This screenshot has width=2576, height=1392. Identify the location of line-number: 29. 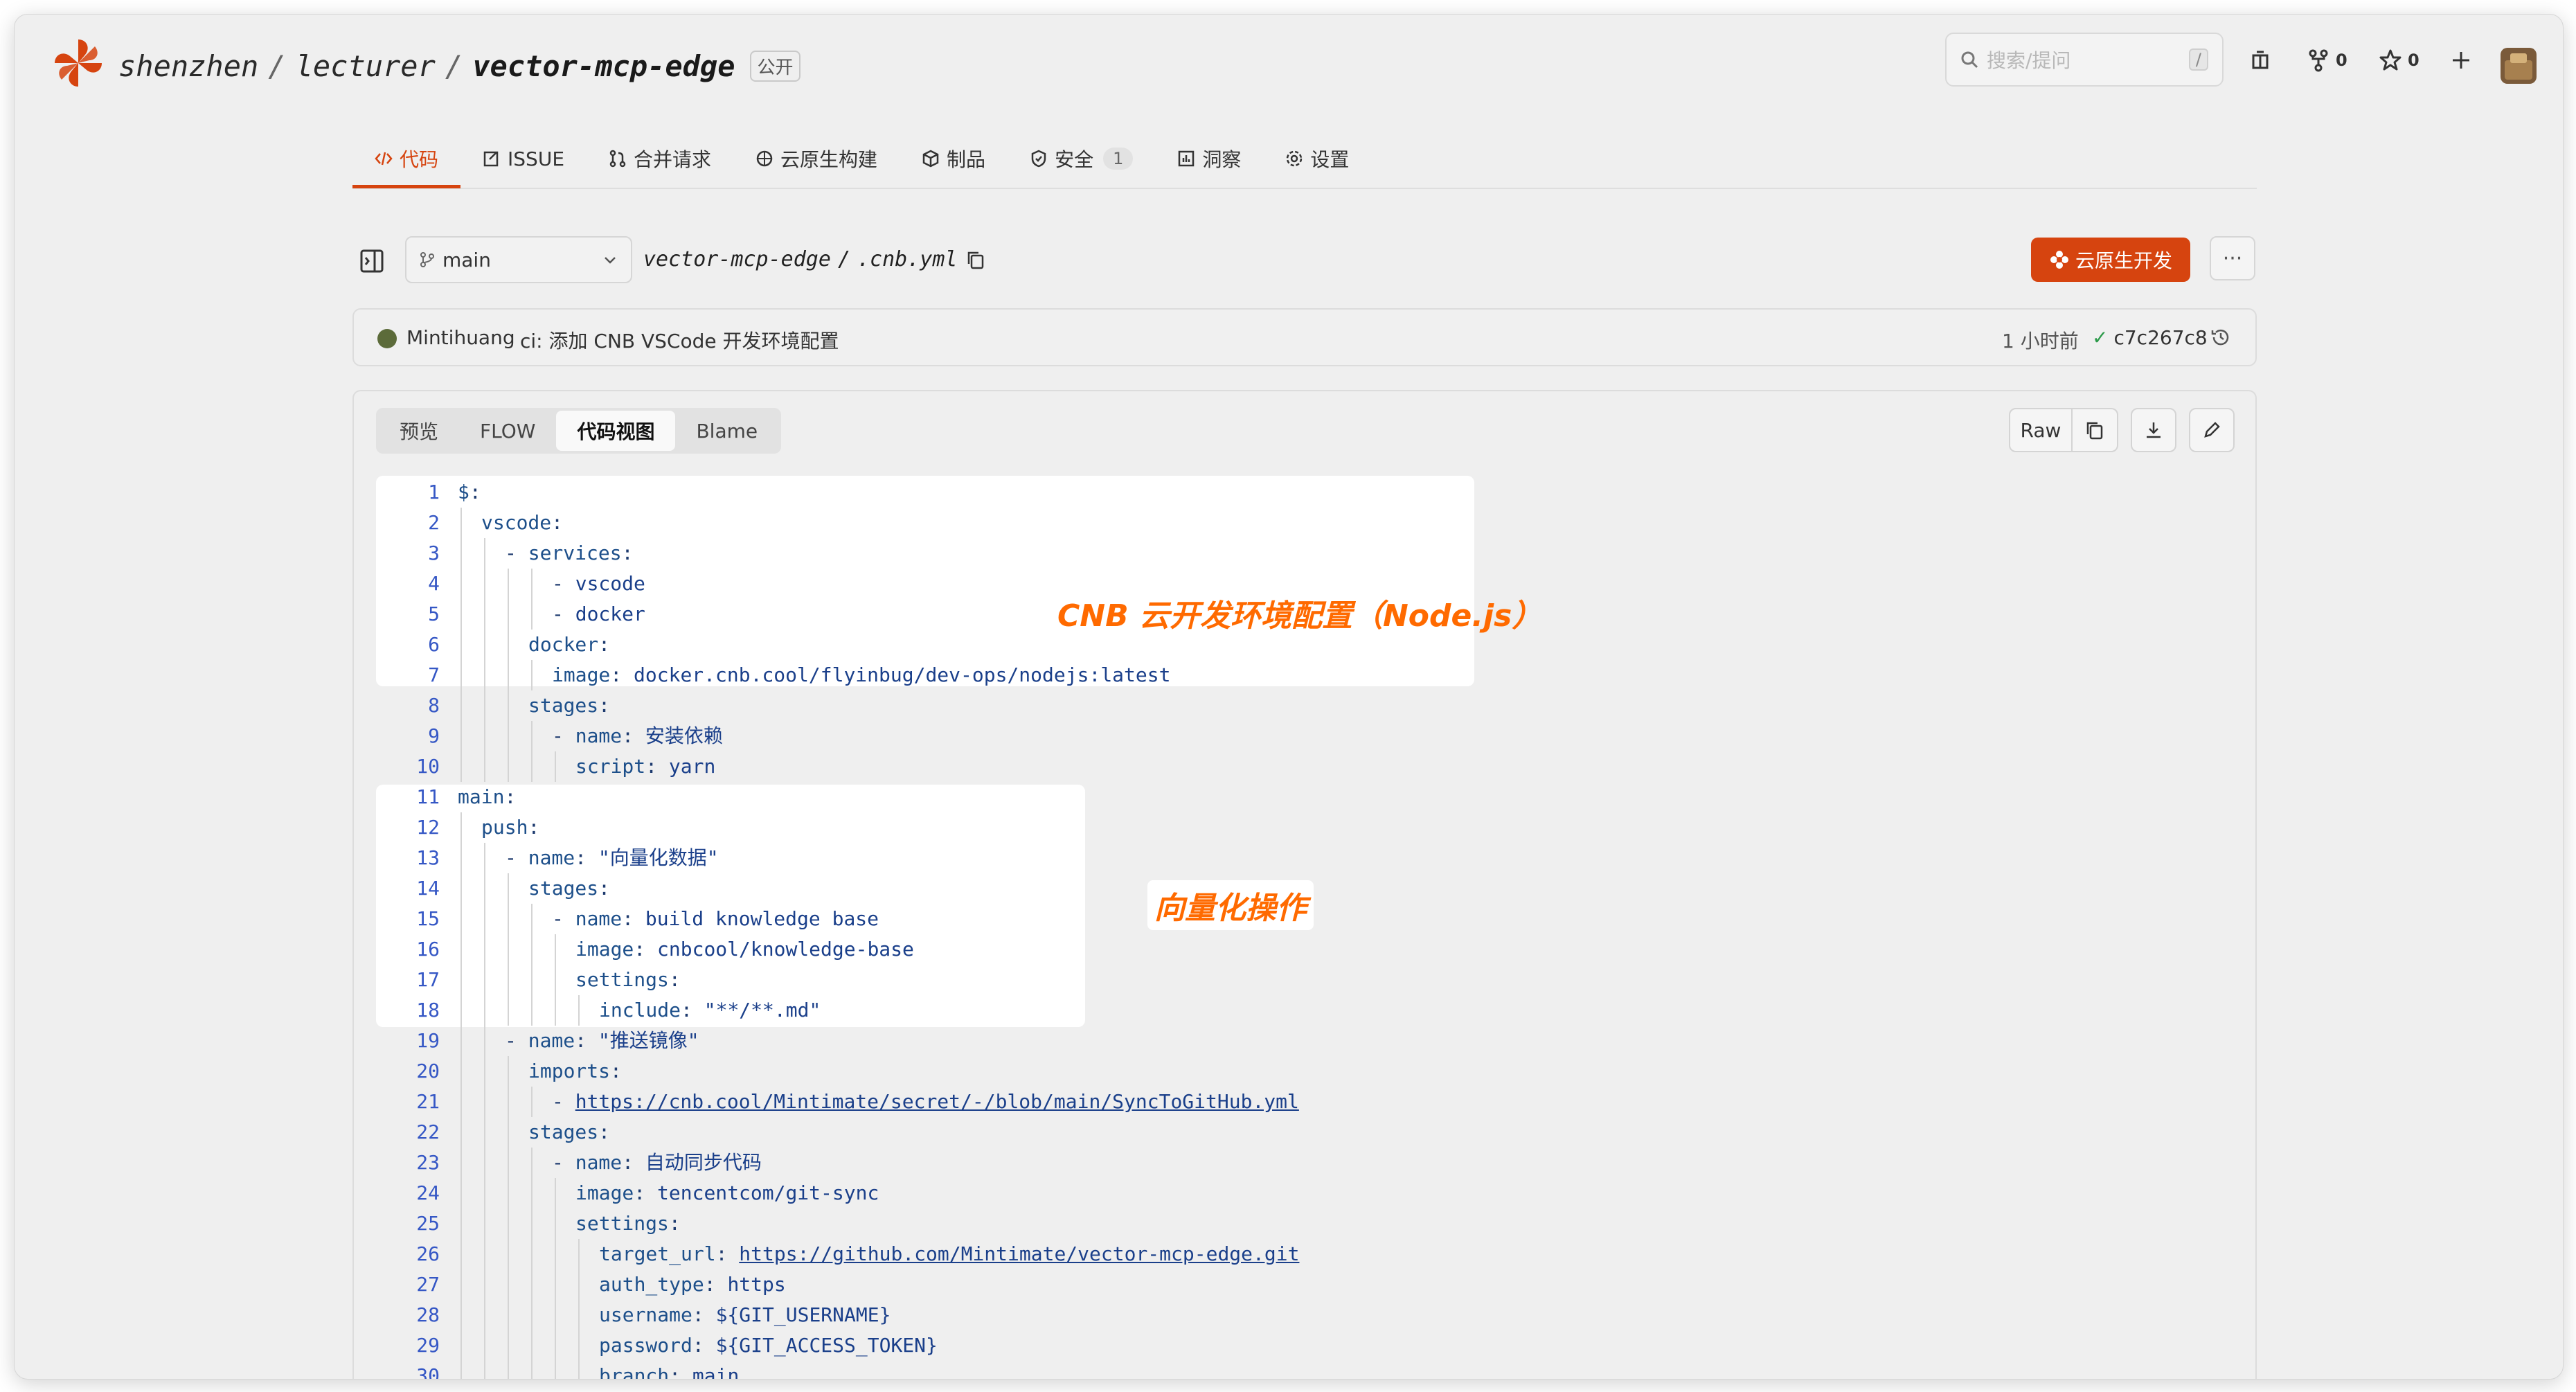
(408, 1345).